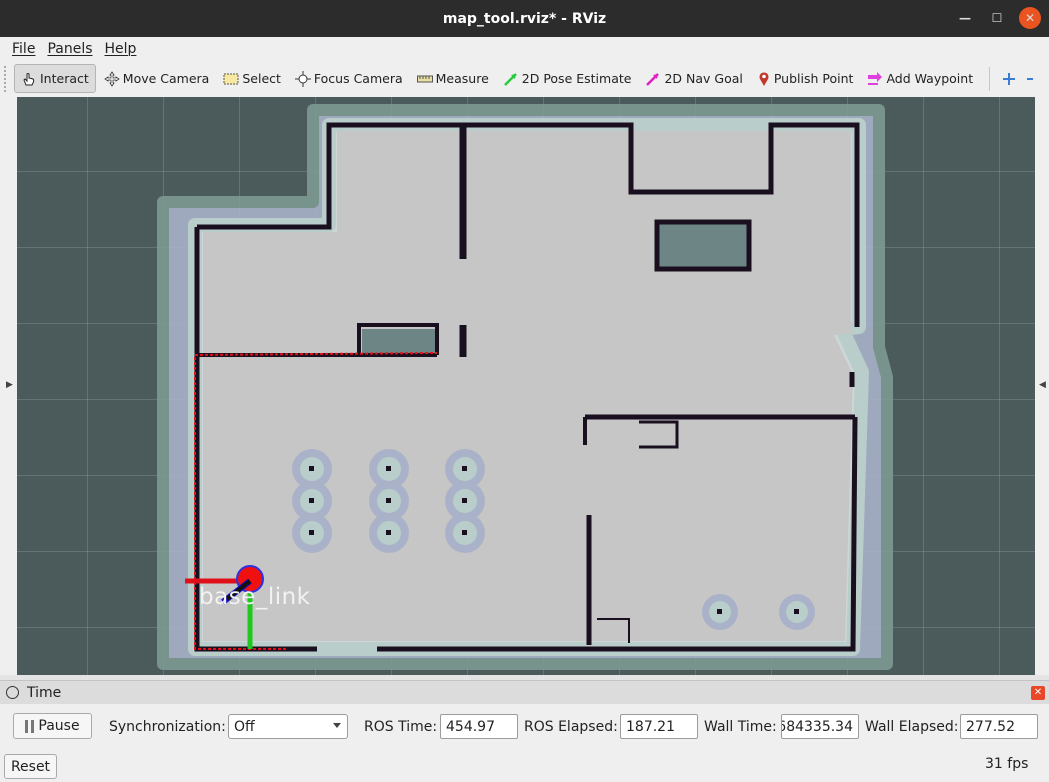 Image resolution: width=1049 pixels, height=782 pixels. What do you see at coordinates (337, 725) in the screenshot?
I see `chevron-down-icon` at bounding box center [337, 725].